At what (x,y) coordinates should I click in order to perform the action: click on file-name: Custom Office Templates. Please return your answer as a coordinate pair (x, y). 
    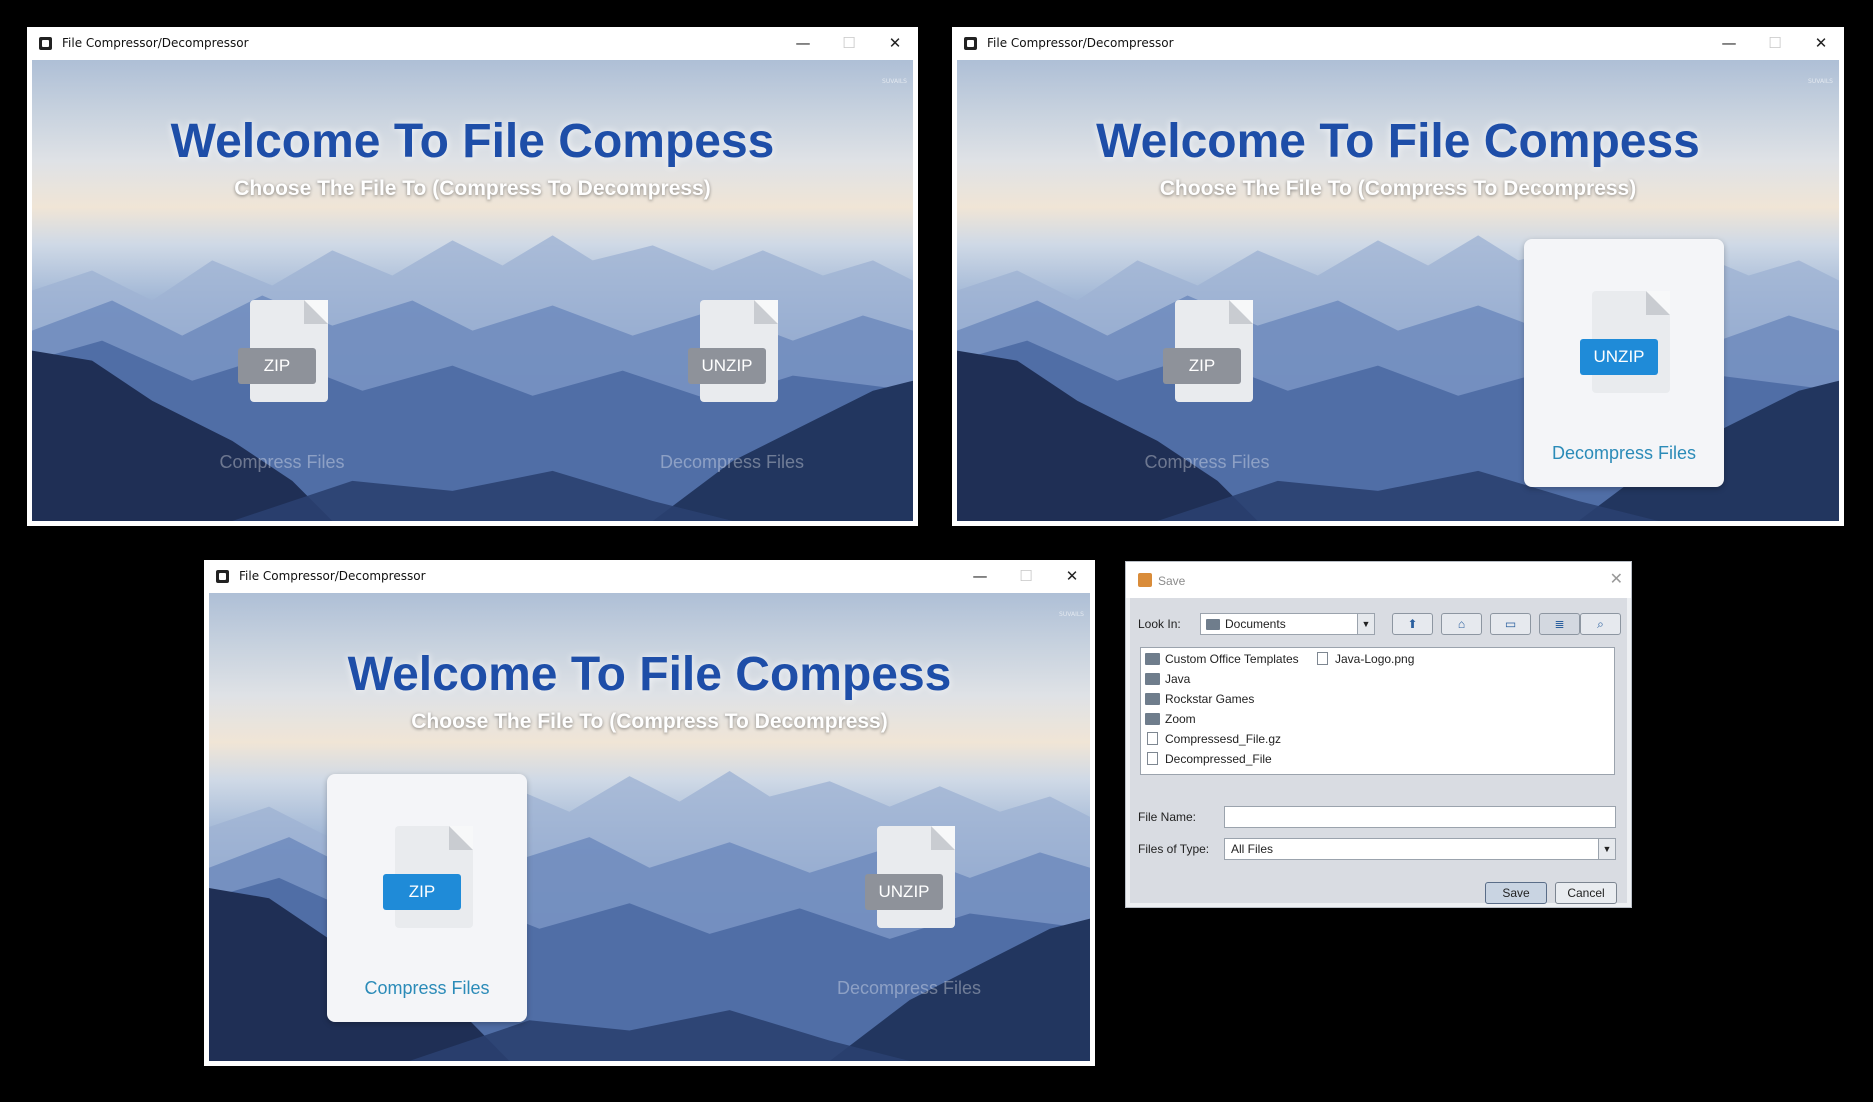
    Looking at the image, I should click on (1232, 659).